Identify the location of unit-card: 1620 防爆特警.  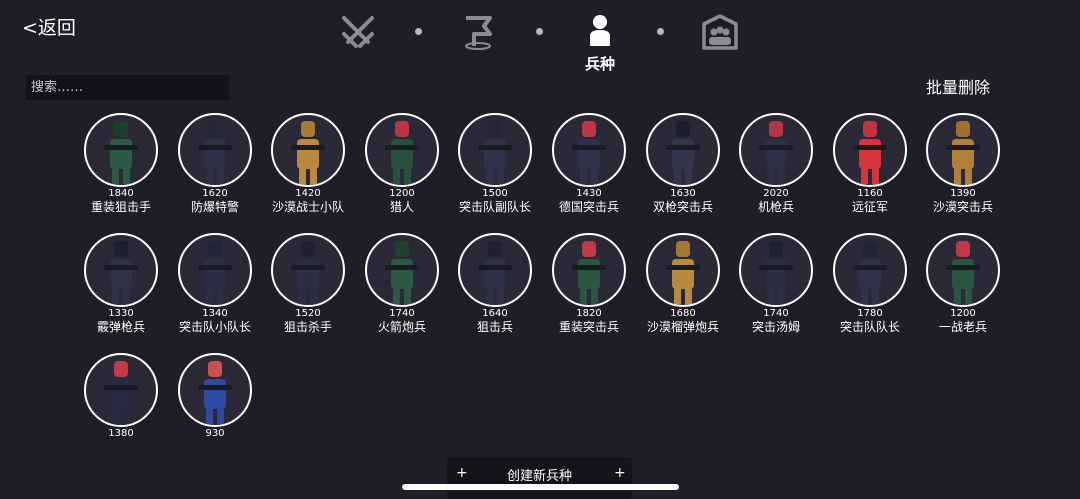
(215, 164).